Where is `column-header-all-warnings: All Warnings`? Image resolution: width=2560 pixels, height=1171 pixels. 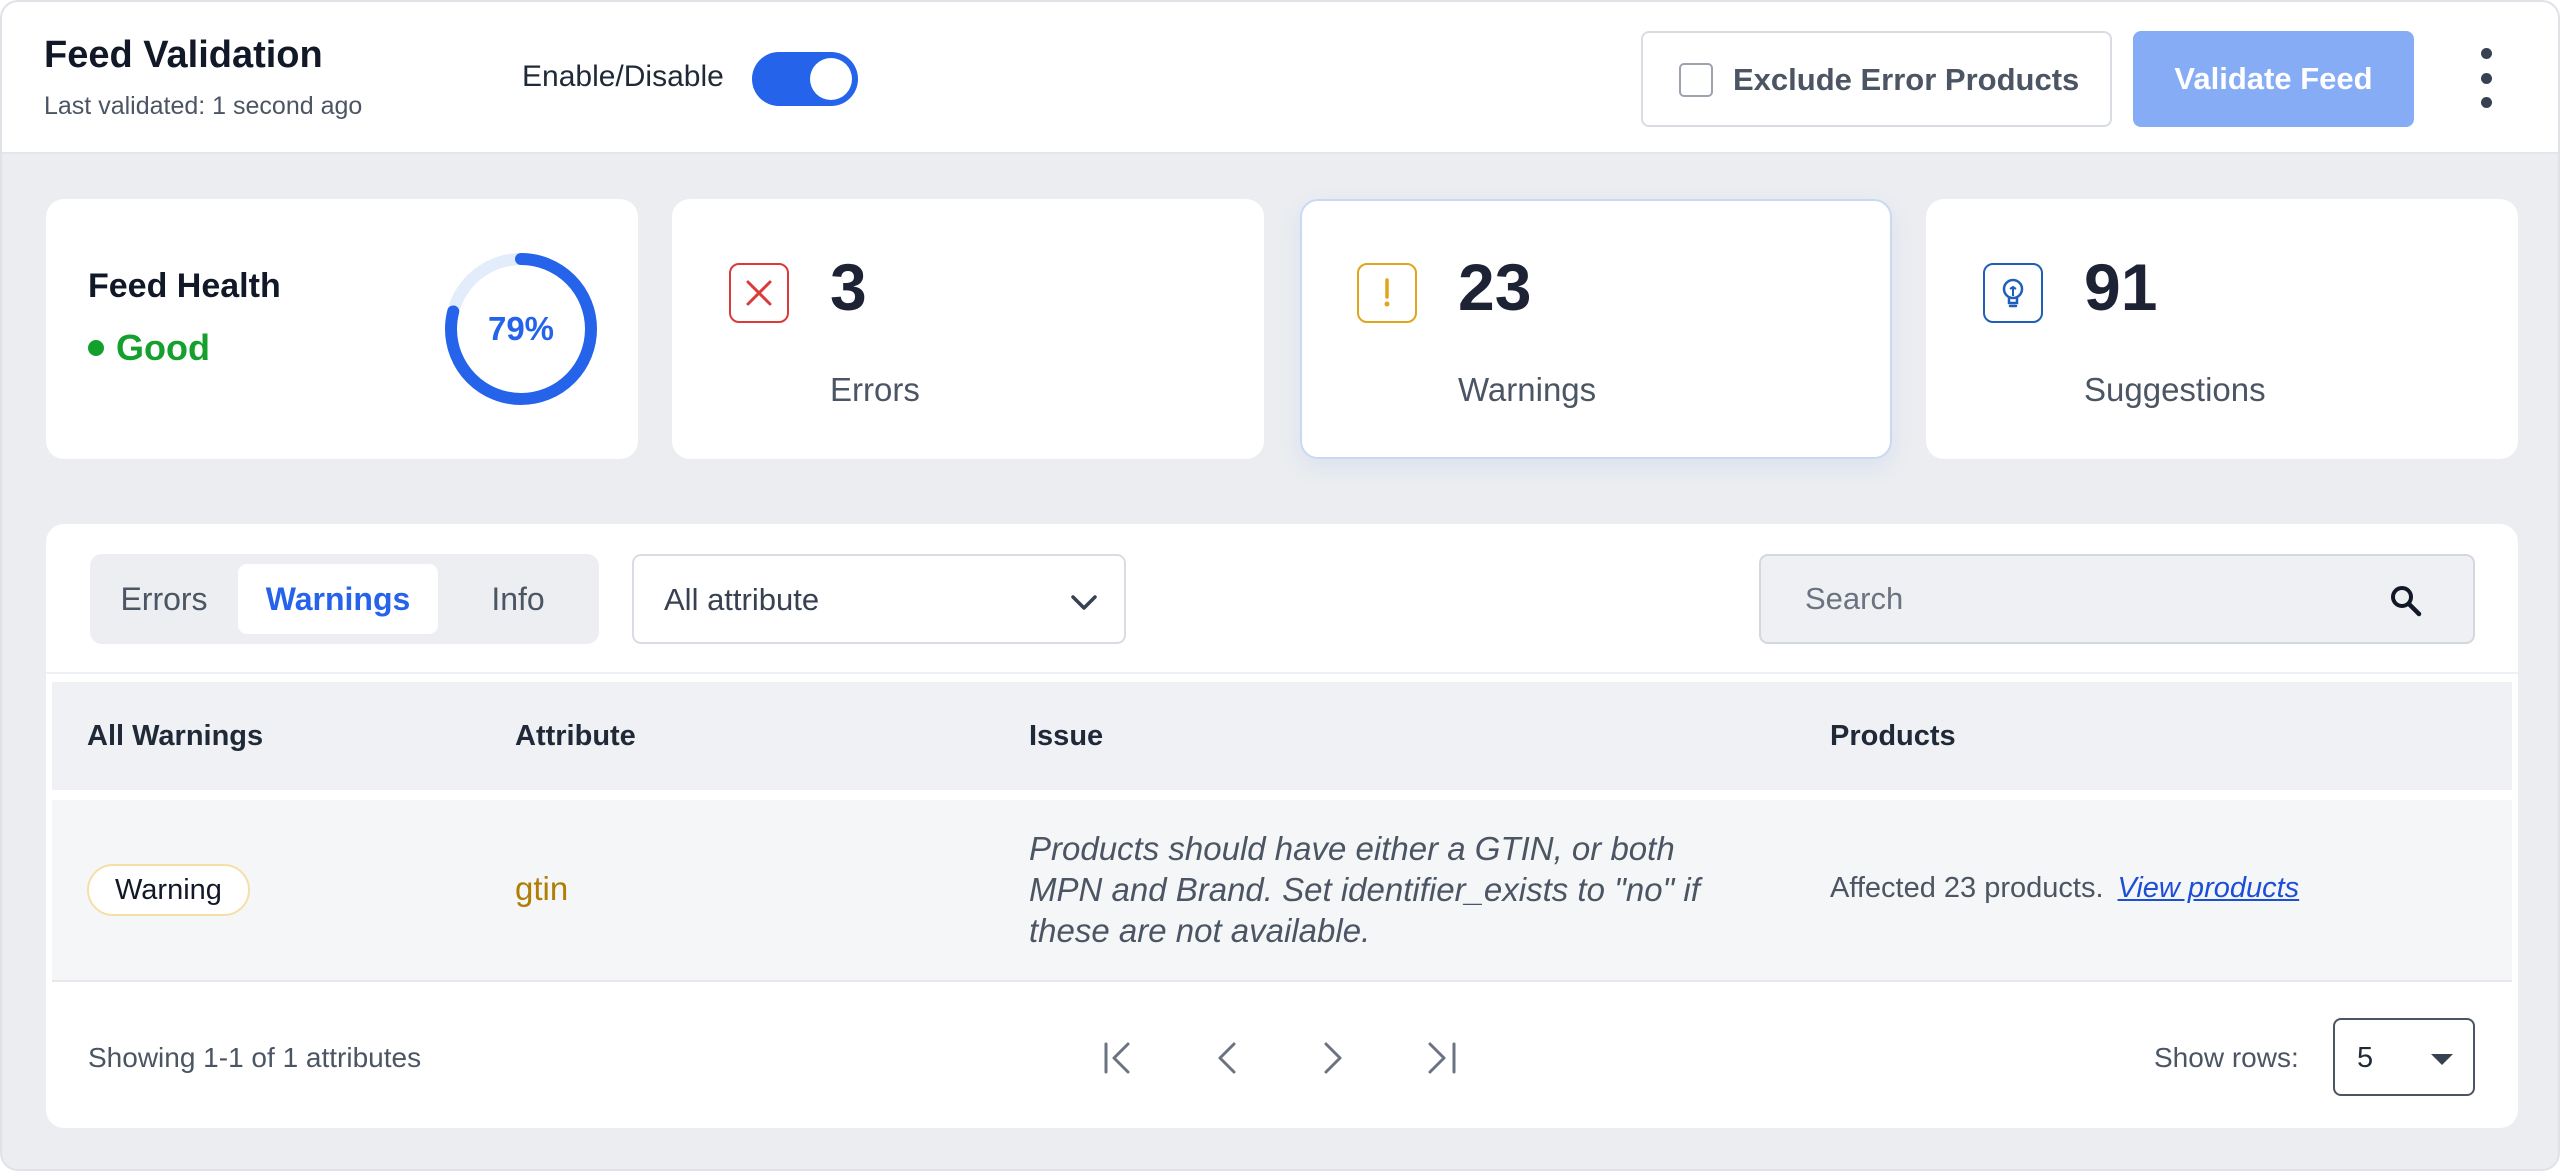 column-header-all-warnings: All Warnings is located at coordinates (175, 736).